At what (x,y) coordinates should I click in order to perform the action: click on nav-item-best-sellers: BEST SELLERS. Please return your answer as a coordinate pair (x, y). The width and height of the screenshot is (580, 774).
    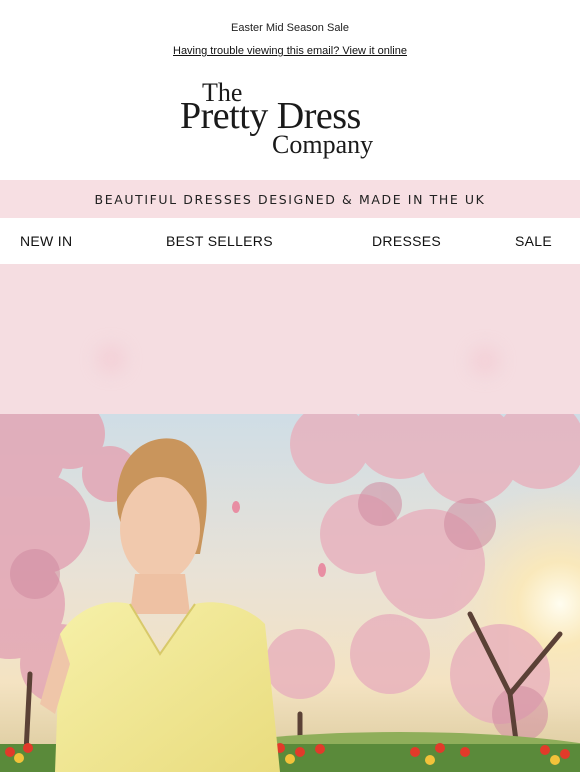
    Looking at the image, I should click on (219, 241).